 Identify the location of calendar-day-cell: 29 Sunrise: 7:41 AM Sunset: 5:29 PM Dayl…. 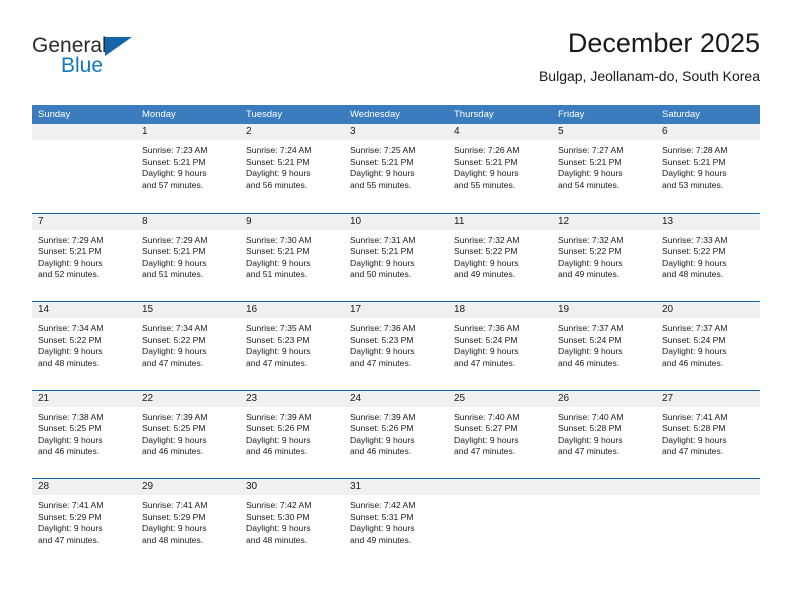
(188, 523).